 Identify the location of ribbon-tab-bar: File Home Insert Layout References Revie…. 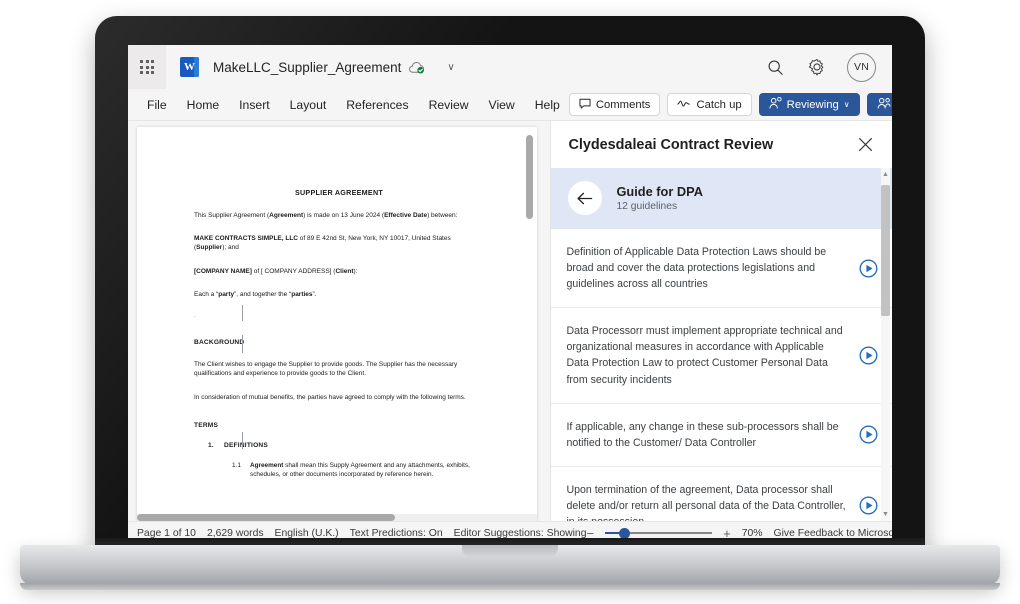
(510, 105).